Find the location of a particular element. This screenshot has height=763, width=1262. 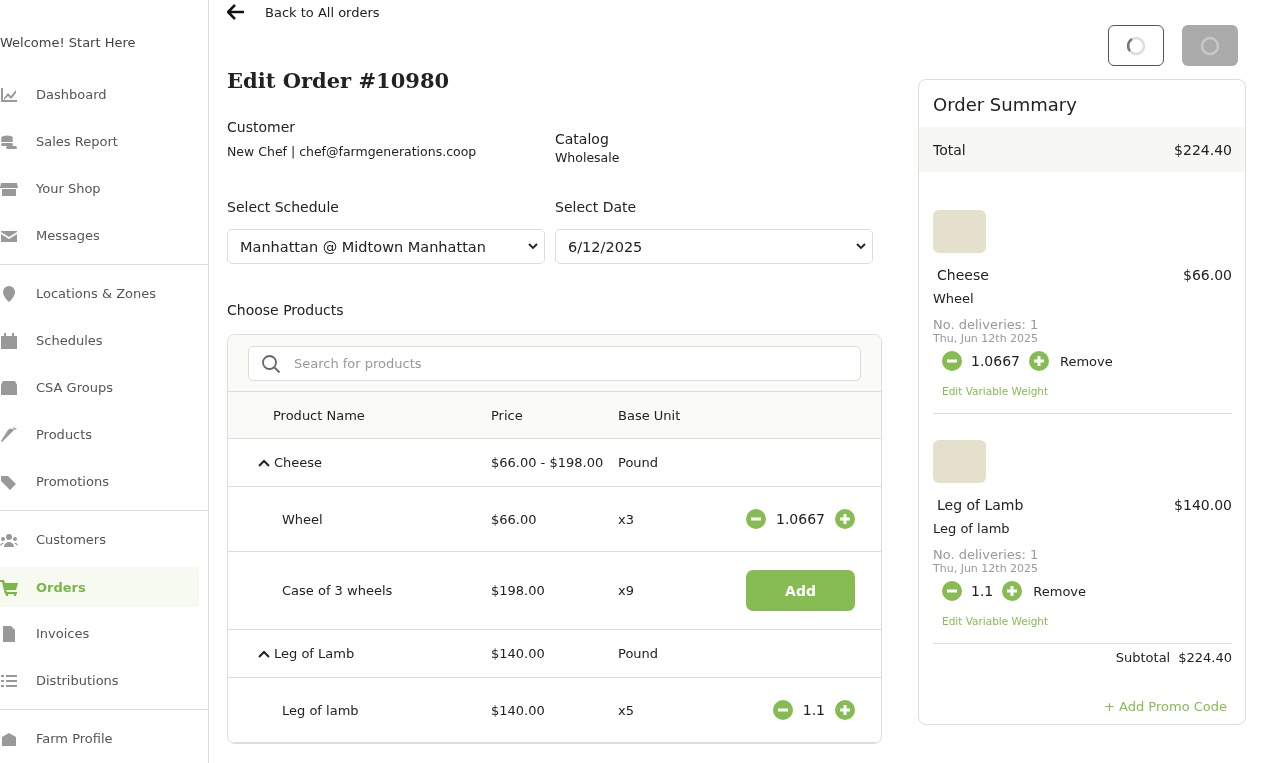

sidebar-item: Distributions is located at coordinates (99, 680).